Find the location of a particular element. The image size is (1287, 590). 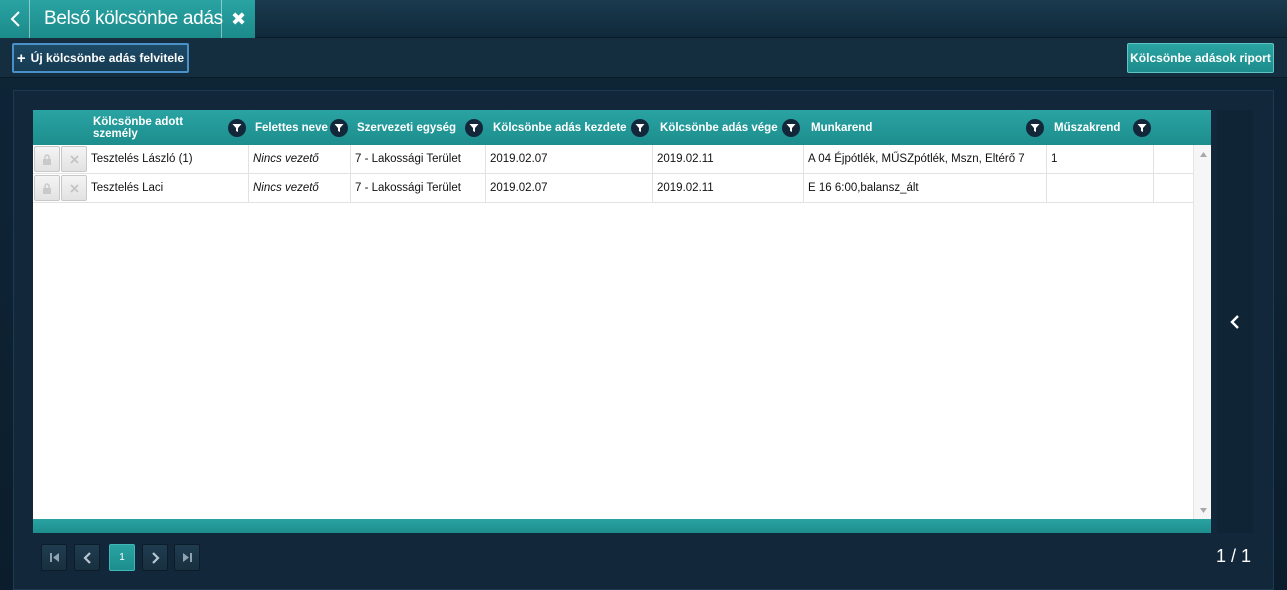

column-header-person: Kölcsönbe adott személy is located at coordinates (160, 127).